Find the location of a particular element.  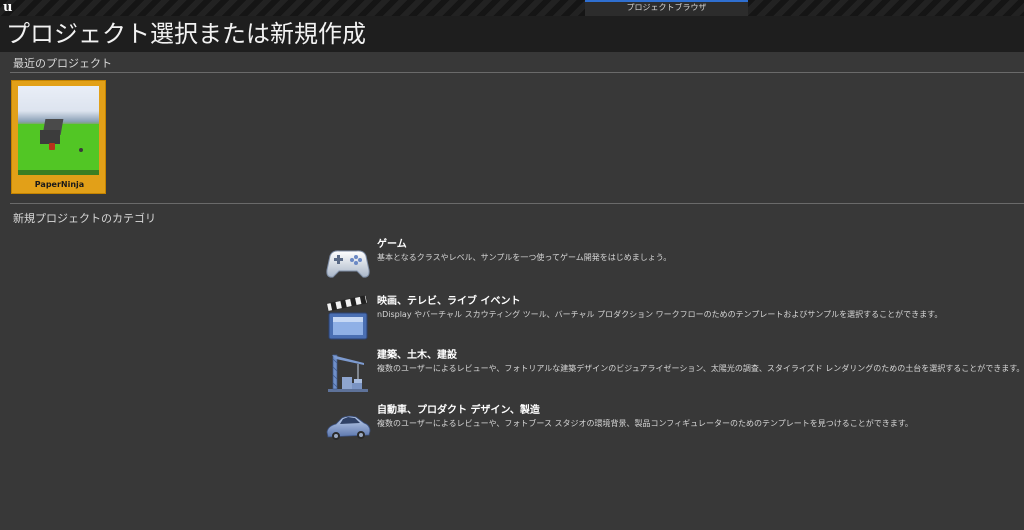

clapperboard-icon is located at coordinates (347, 317).